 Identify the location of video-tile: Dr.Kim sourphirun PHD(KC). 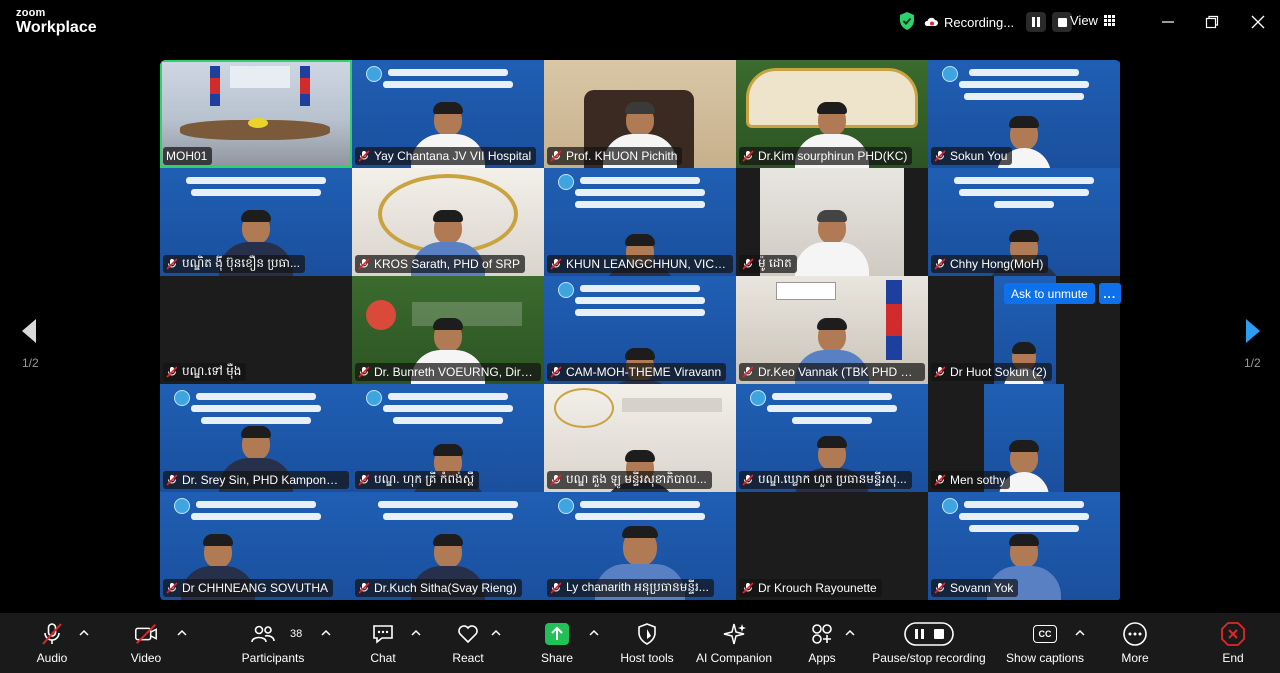
(832, 114).